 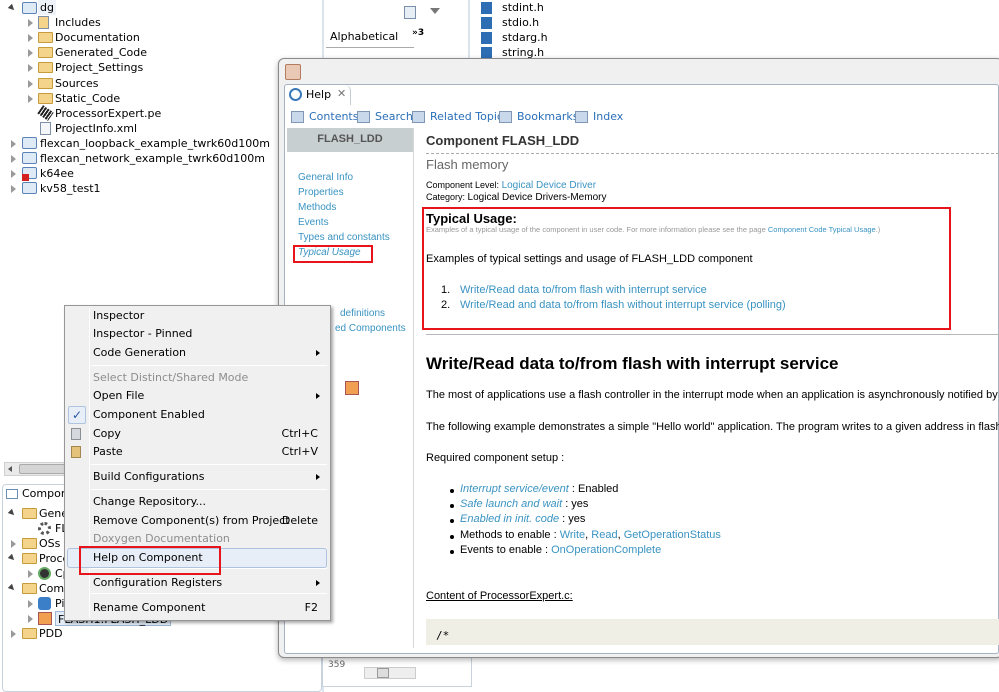 I want to click on toolbar-index: Index, so click(x=608, y=116).